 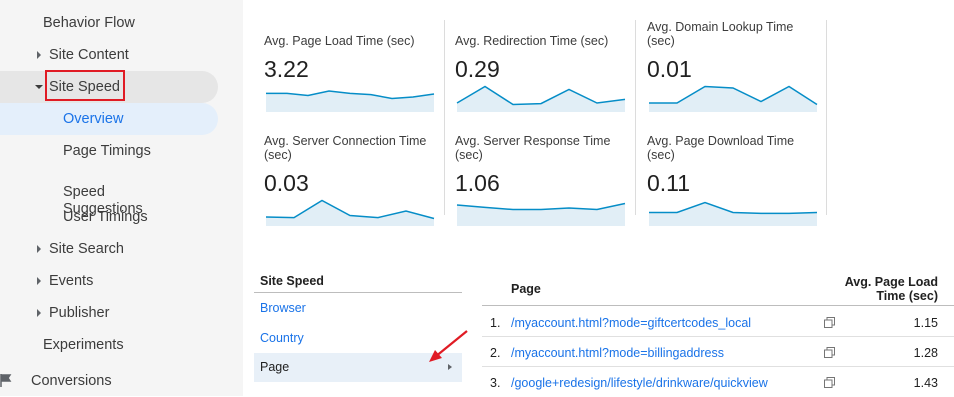 What do you see at coordinates (732, 75) in the screenshot?
I see `metric-tile: Avg. Domain Lookup Time (sec) 0.01` at bounding box center [732, 75].